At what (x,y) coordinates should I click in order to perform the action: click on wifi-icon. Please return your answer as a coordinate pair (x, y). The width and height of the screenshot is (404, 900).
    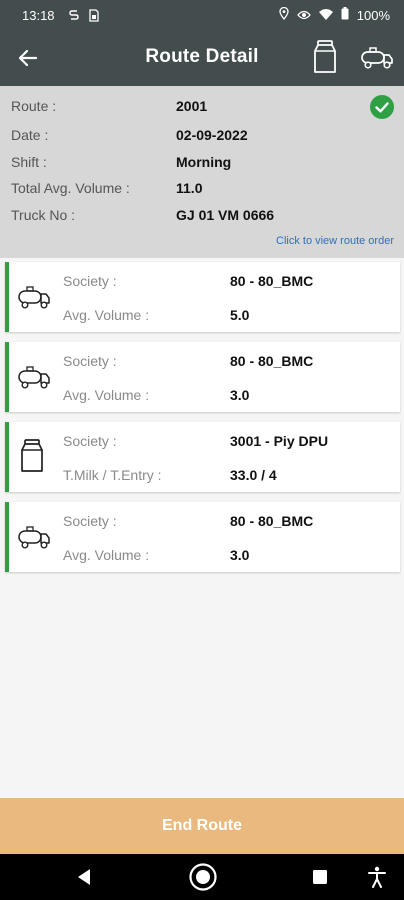
    Looking at the image, I should click on (325, 15).